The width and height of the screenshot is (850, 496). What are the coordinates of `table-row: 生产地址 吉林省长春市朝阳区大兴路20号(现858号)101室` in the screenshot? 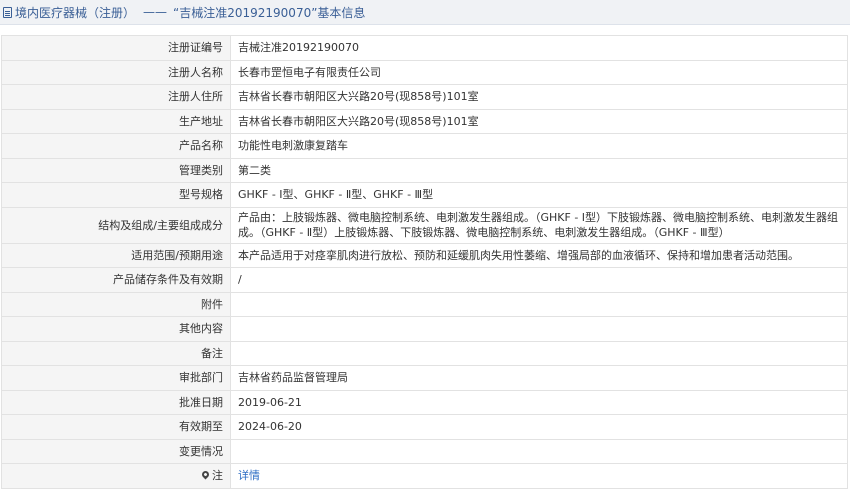 It's located at (424, 121).